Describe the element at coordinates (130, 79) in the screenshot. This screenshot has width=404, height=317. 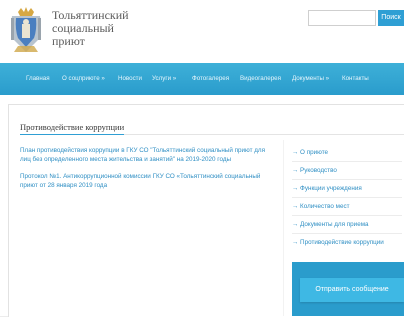
I see `nav-item-news: Новости` at that location.